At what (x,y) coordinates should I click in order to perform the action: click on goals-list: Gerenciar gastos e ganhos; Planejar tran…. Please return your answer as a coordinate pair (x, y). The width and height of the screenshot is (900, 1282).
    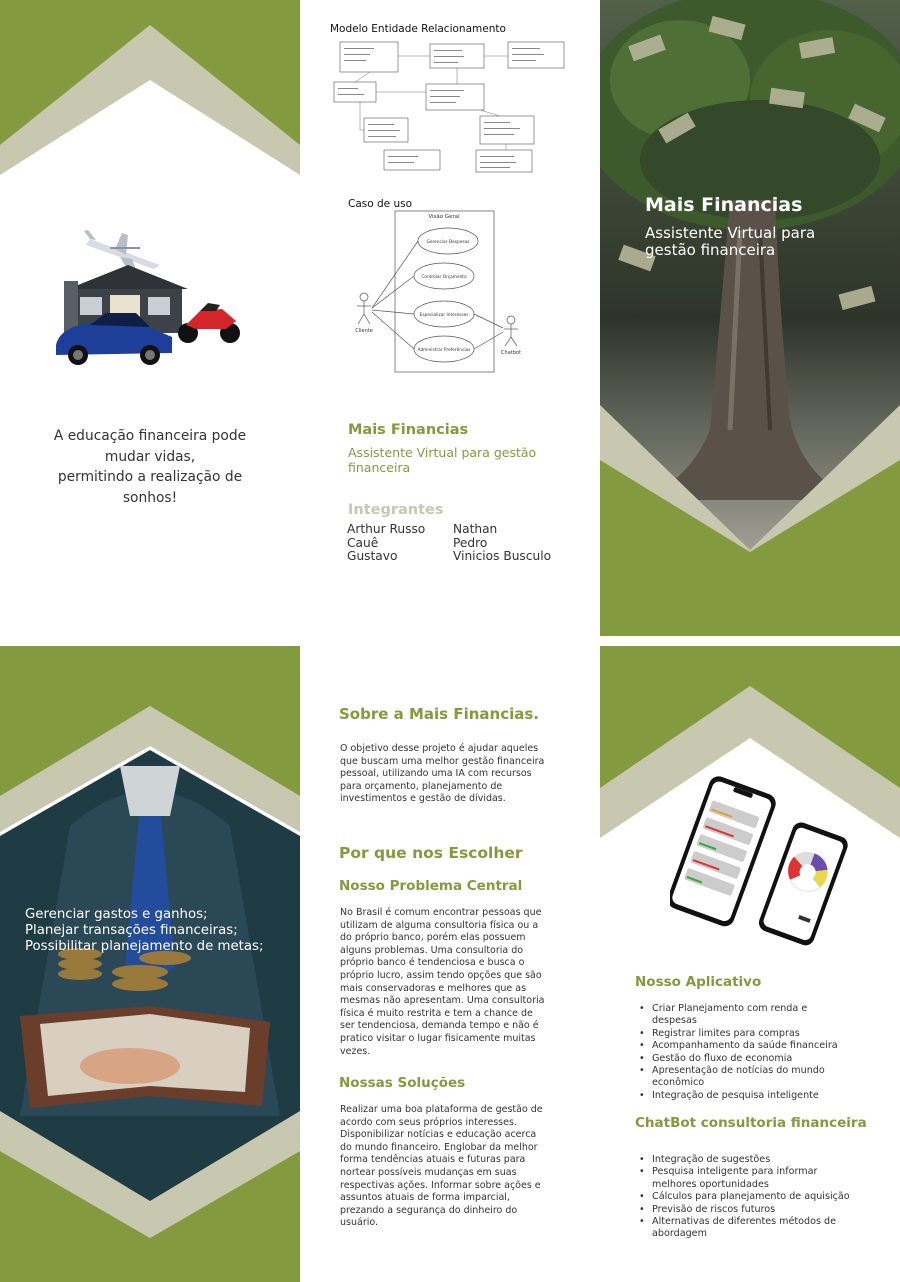
    Looking at the image, I should click on (162, 931).